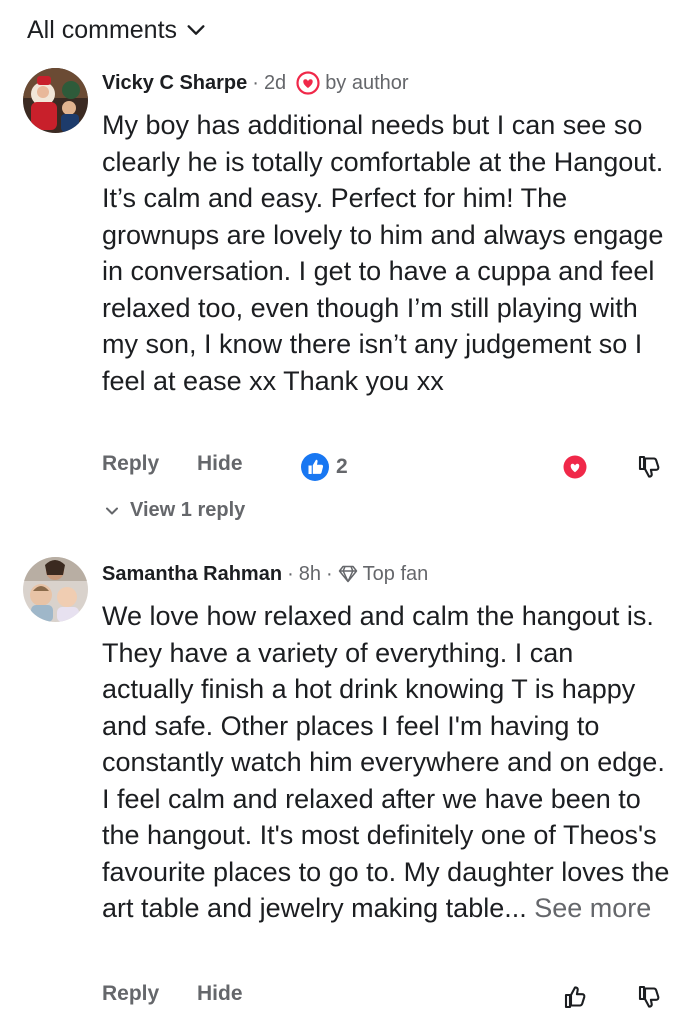 The height and width of the screenshot is (1024, 685). What do you see at coordinates (342, 466) in the screenshot?
I see `reaction-count: 2` at bounding box center [342, 466].